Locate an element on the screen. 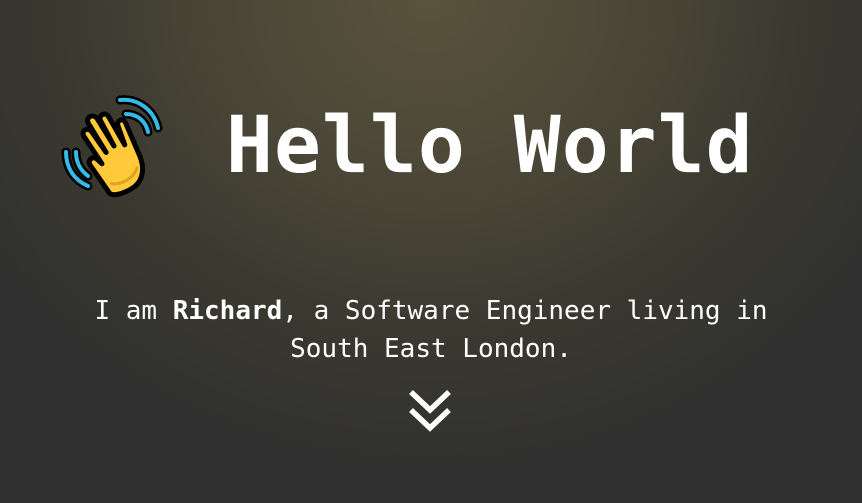 The height and width of the screenshot is (503, 862). intro-line1-rest: , a Software Engineer living in is located at coordinates (525, 311).